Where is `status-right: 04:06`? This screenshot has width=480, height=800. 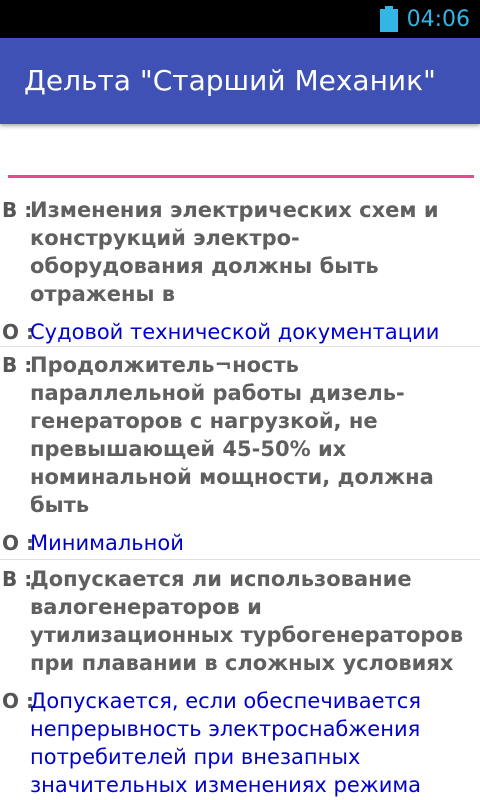
status-right: 04:06 is located at coordinates (424, 19).